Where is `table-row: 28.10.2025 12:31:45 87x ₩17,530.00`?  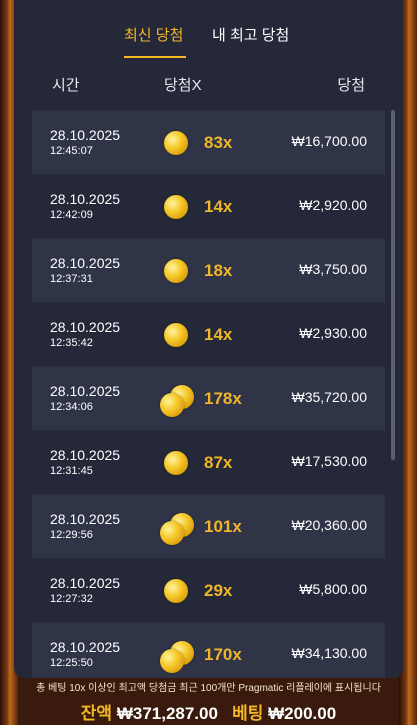 table-row: 28.10.2025 12:31:45 87x ₩17,530.00 is located at coordinates (208, 462).